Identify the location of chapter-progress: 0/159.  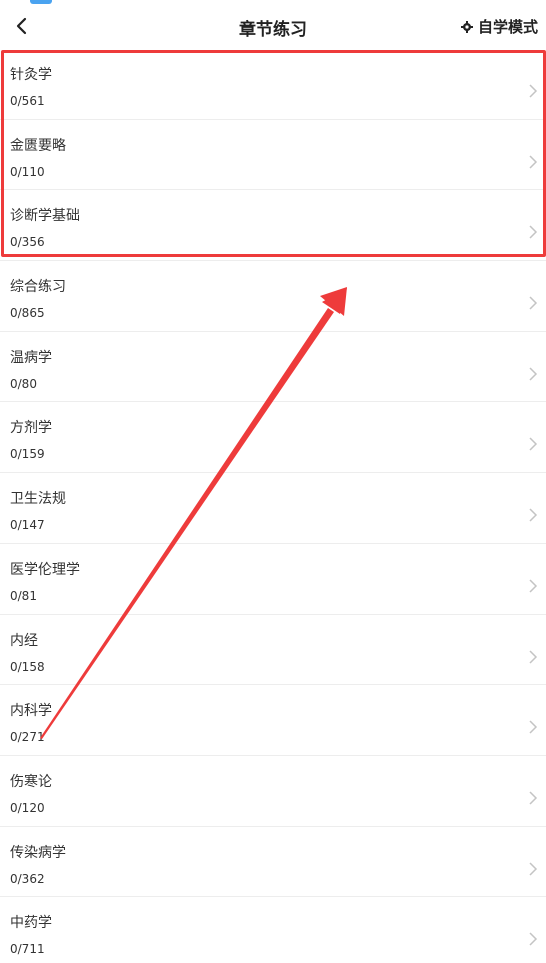
(27, 454).